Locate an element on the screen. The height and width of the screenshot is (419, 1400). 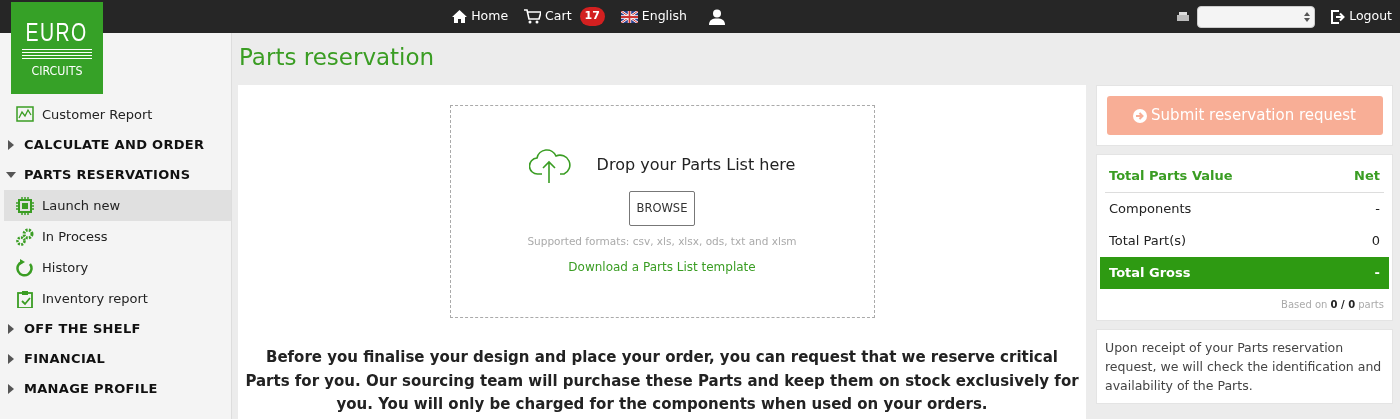
drop-title: Drop your Parts List here is located at coordinates (696, 165).